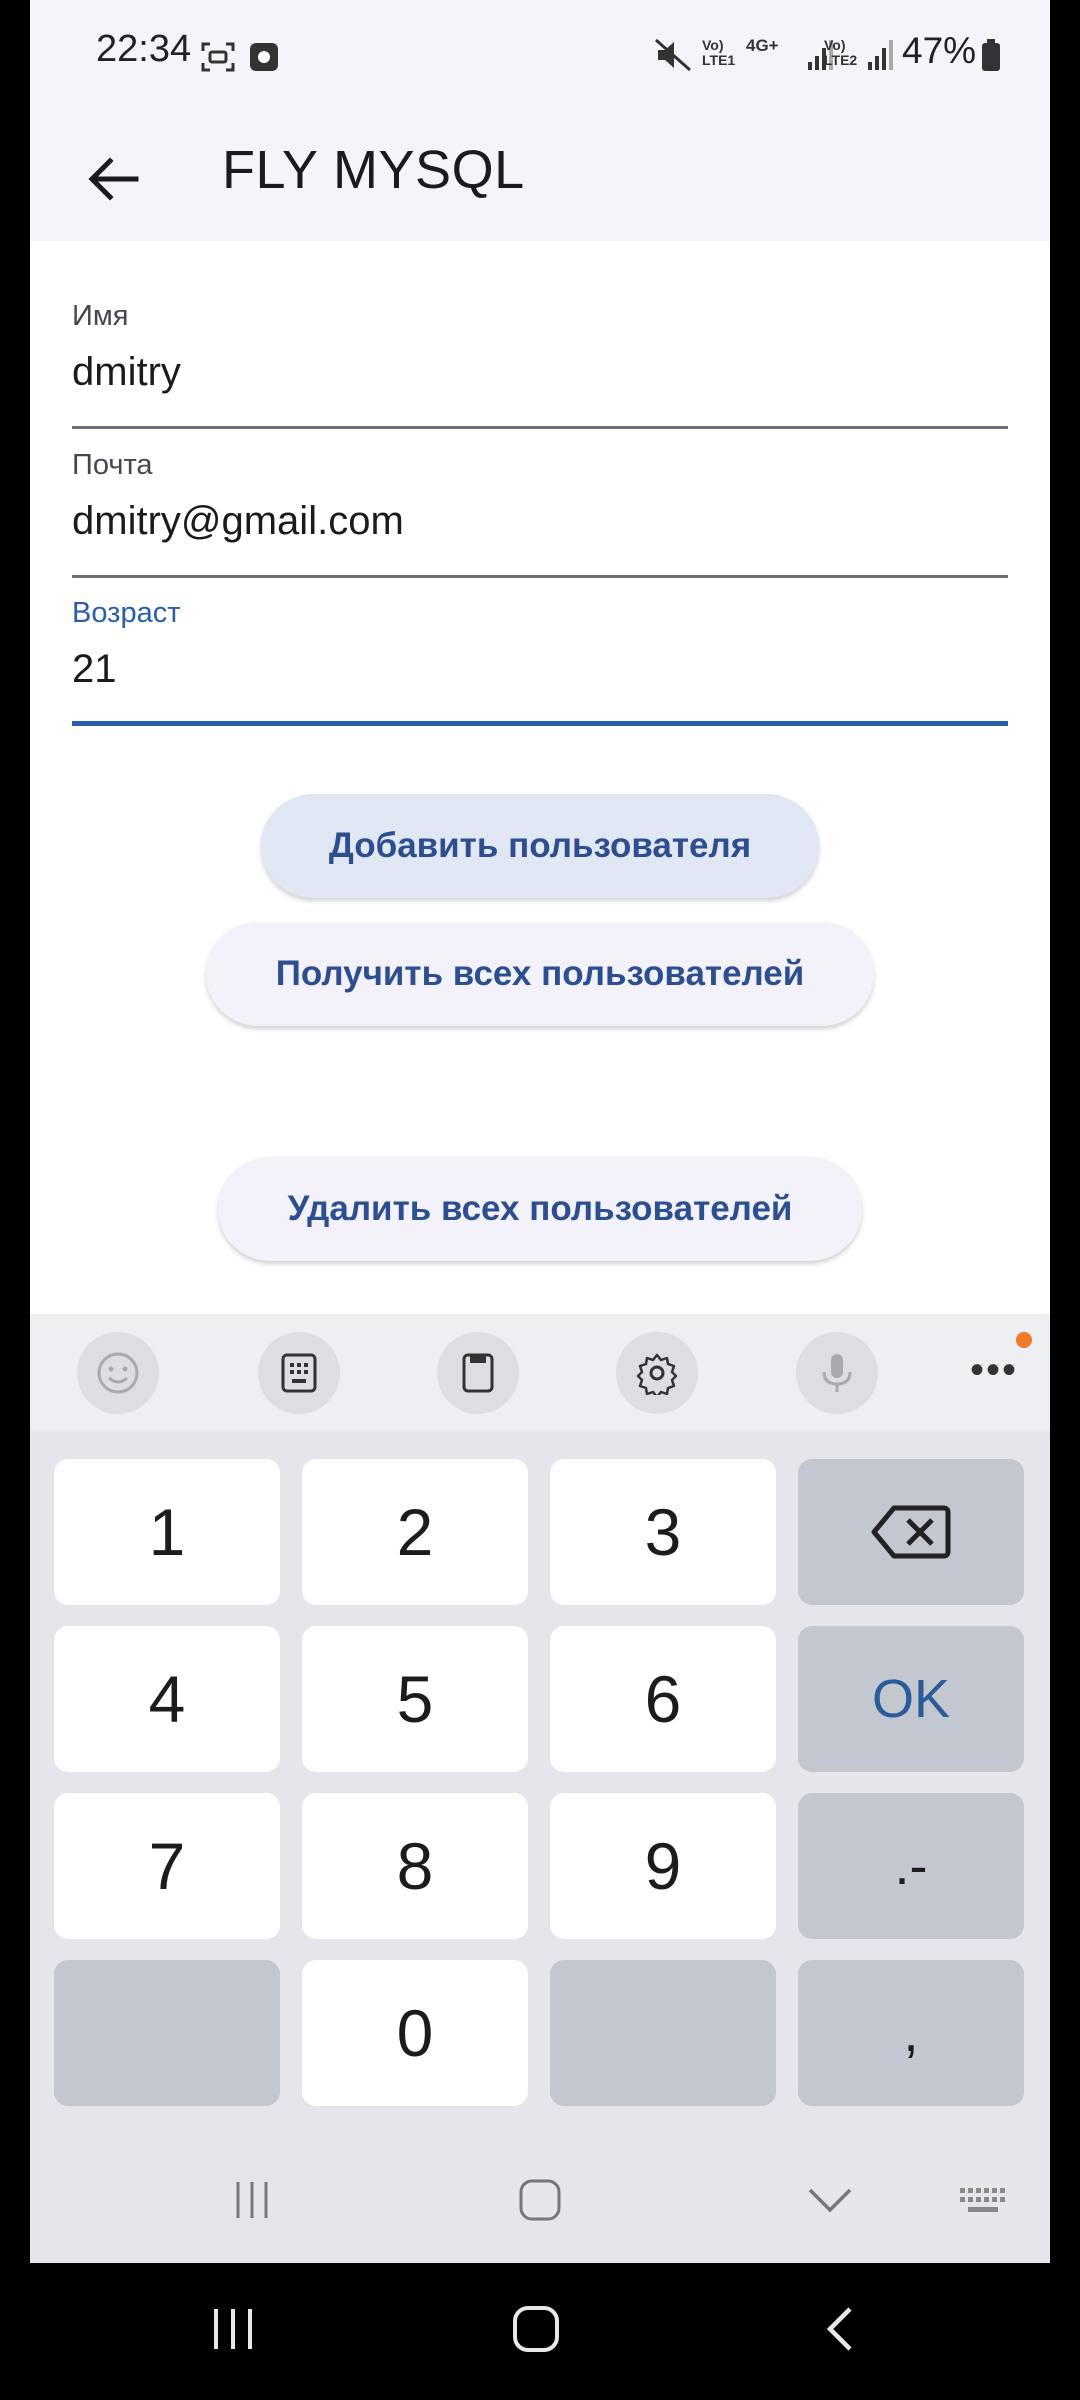 This screenshot has width=1080, height=2400. Describe the element at coordinates (238, 521) in the screenshot. I see `email-field-value: dmitry@gmail.com` at that location.